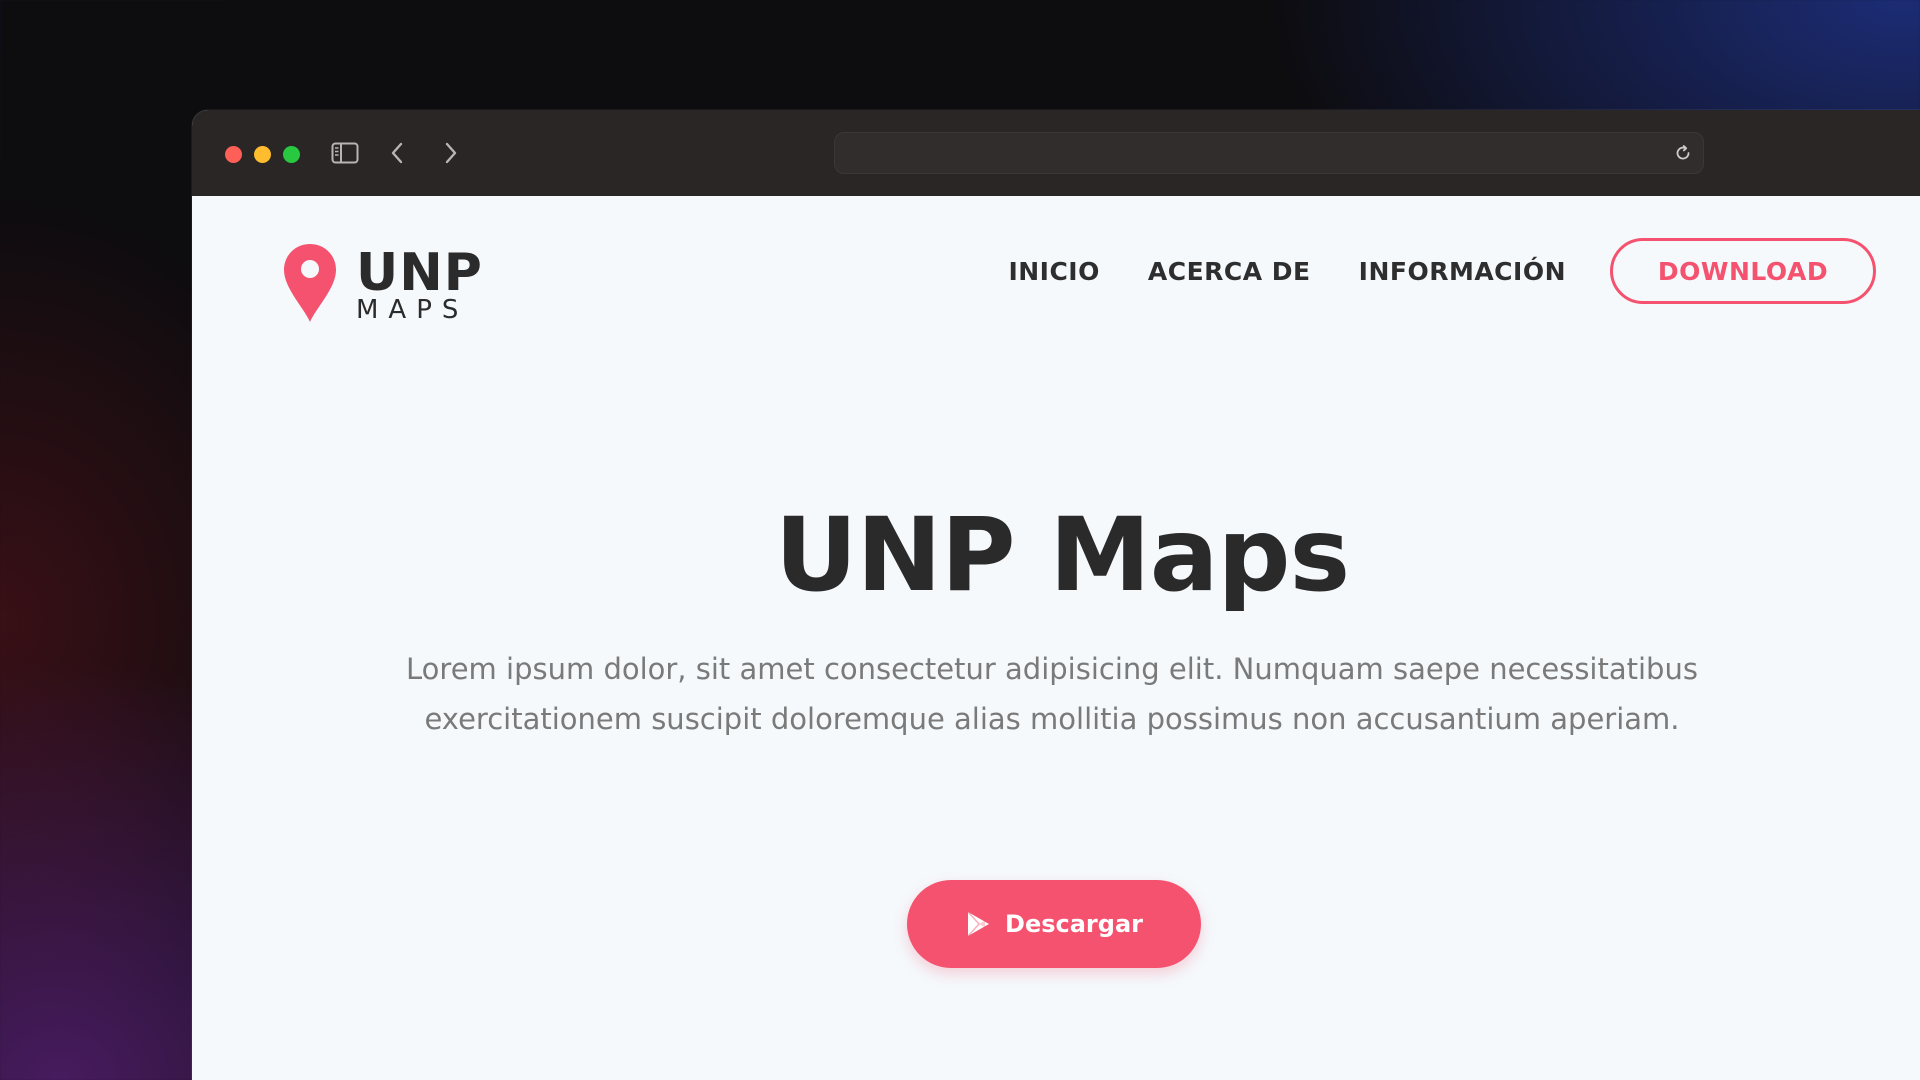  Describe the element at coordinates (1743, 271) in the screenshot. I see `download-button: DOWNLOAD` at that location.